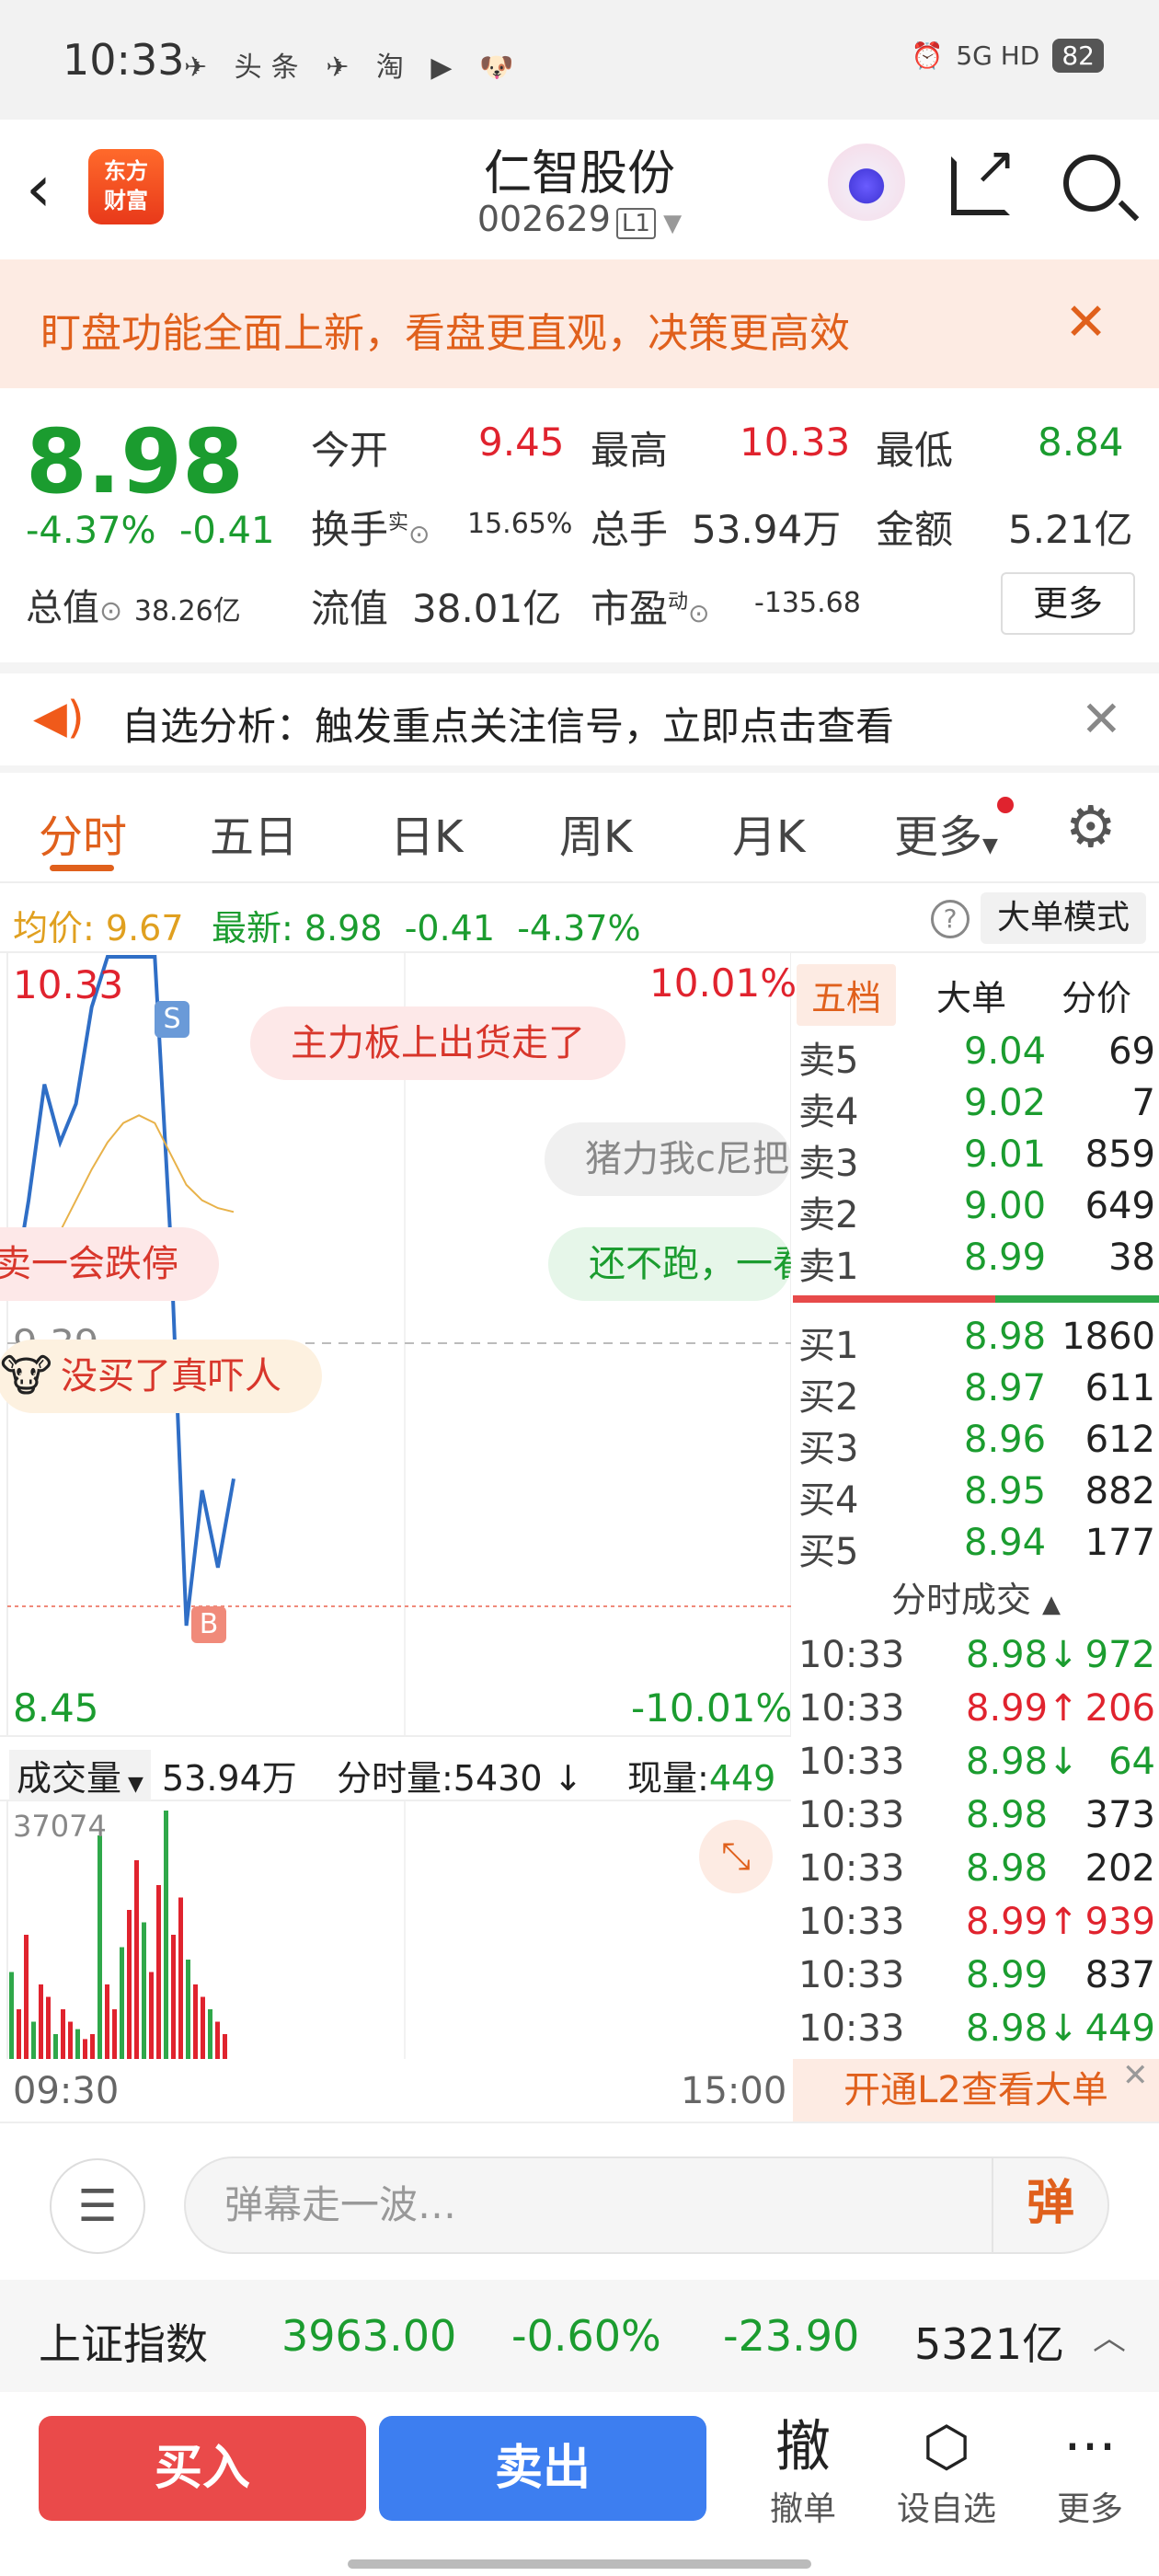 The height and width of the screenshot is (2576, 1159). I want to click on trade-volume: 972, so click(1119, 1655).